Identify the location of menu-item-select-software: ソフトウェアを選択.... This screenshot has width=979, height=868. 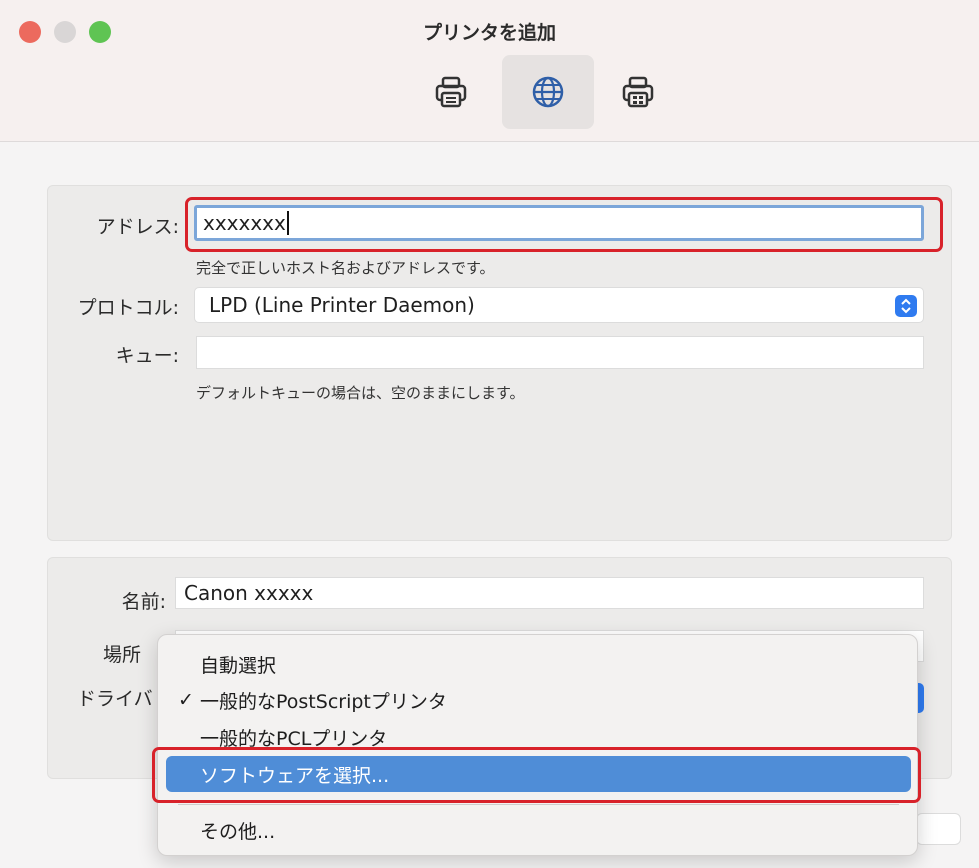
(538, 774).